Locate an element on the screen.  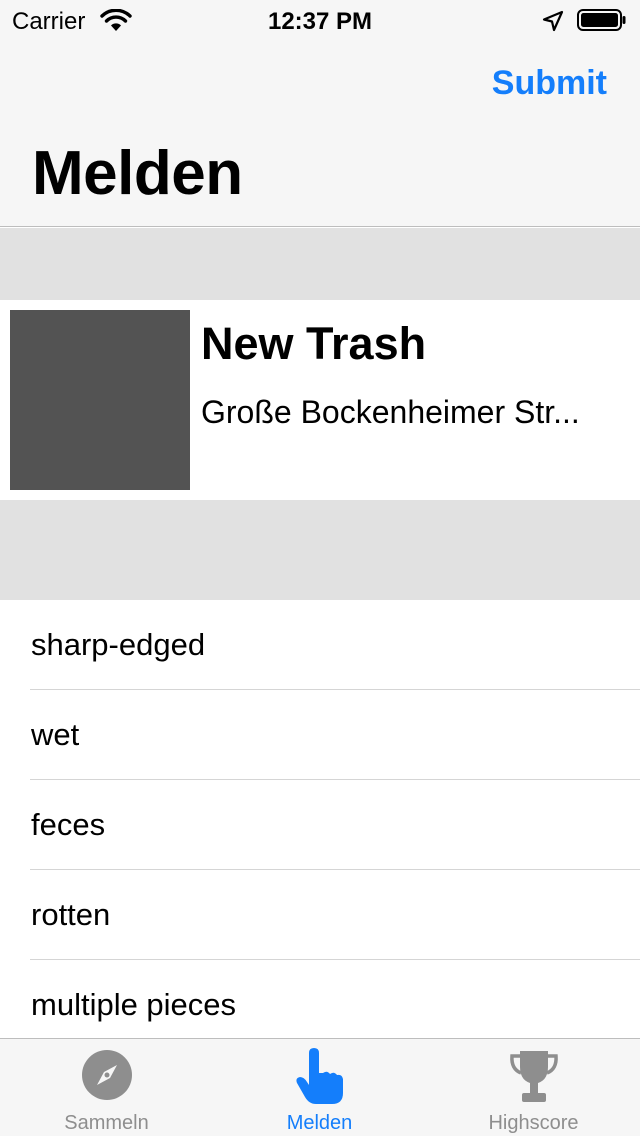
tab-bar: Sammeln Melden Highscore is located at coordinates (320, 1087).